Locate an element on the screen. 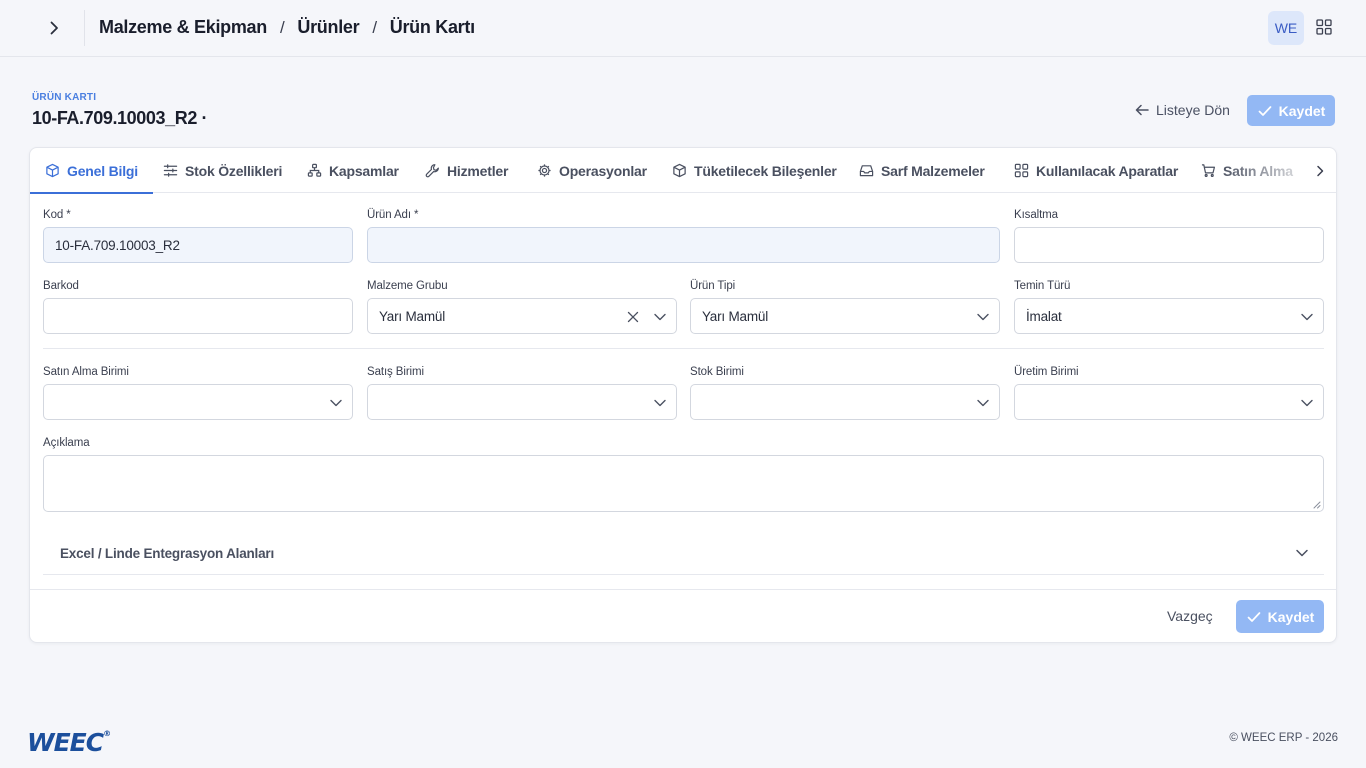 Image resolution: width=1366 pixels, height=768 pixels. user-avatar: WE is located at coordinates (1286, 28).